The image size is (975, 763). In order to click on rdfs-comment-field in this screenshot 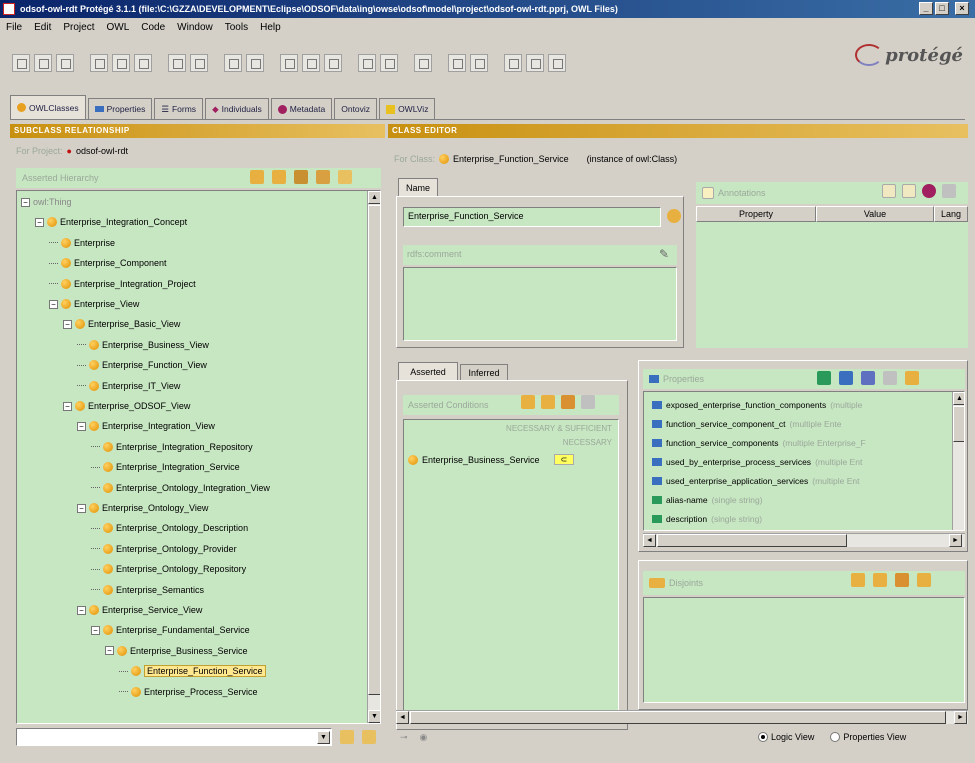, I will do `click(540, 304)`.